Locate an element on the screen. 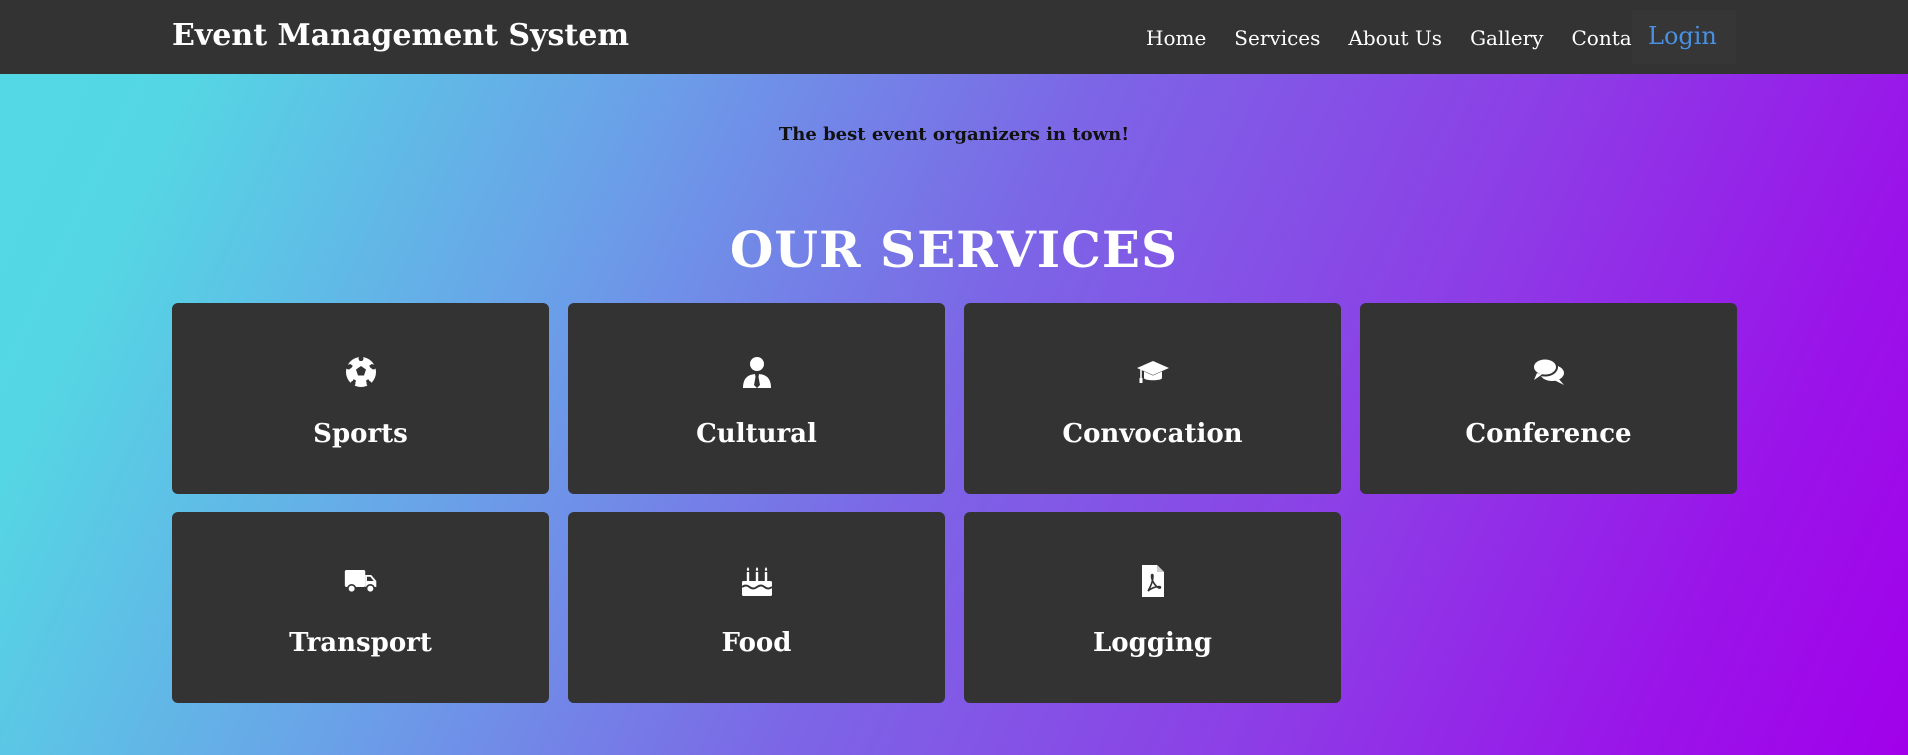 Image resolution: width=1908 pixels, height=755 pixels. service-card-sports: Sports is located at coordinates (360, 398).